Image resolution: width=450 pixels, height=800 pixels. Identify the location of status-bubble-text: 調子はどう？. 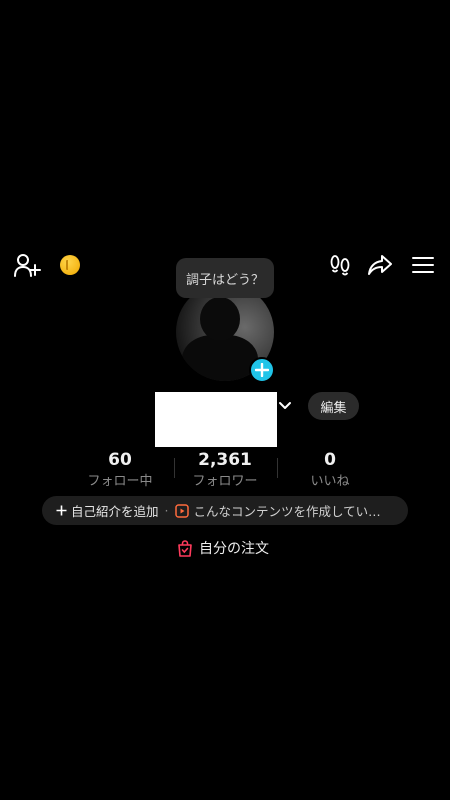
(224, 280).